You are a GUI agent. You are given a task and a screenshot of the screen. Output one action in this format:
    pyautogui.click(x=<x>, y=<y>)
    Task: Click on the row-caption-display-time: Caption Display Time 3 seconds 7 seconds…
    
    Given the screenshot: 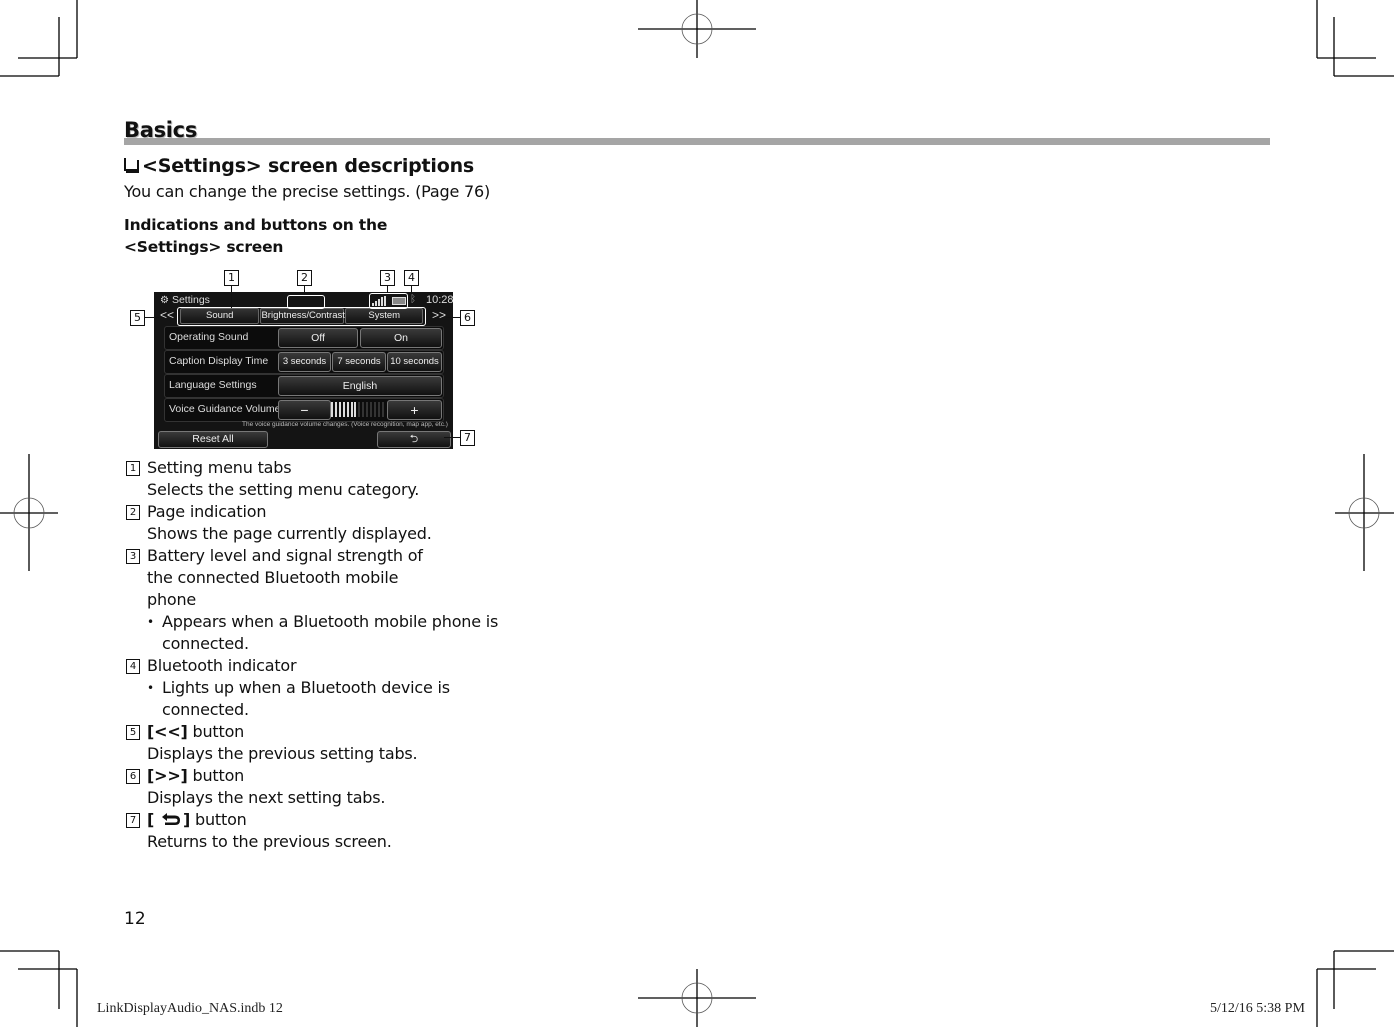 What is the action you would take?
    pyautogui.click(x=304, y=362)
    